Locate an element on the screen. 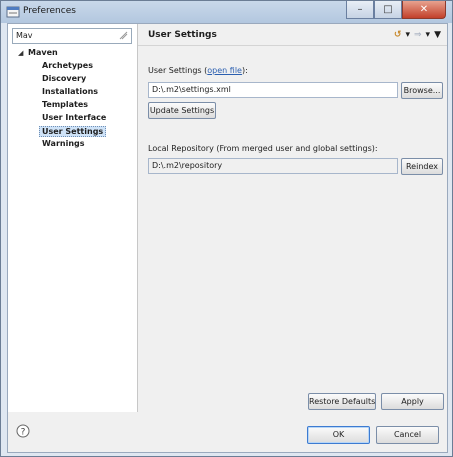 The image size is (453, 457). tree-item-templates: Templates is located at coordinates (65, 106).